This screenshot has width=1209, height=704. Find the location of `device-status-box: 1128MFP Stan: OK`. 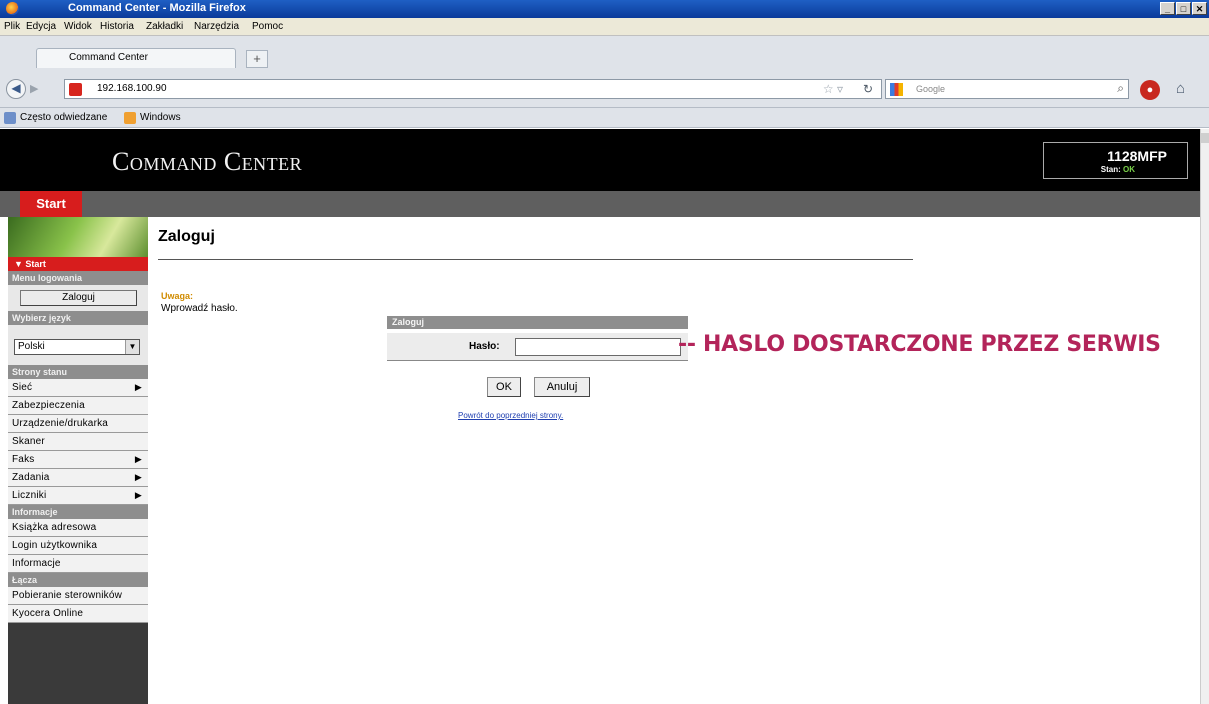

device-status-box: 1128MFP Stan: OK is located at coordinates (1115, 160).